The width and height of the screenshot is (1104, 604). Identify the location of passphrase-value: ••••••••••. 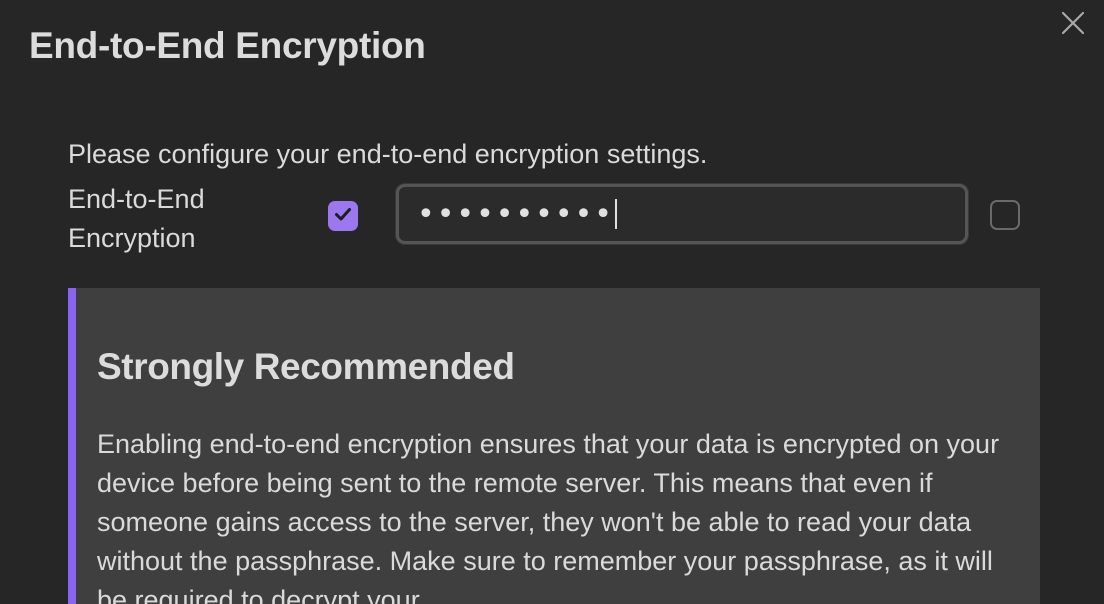
(515, 214).